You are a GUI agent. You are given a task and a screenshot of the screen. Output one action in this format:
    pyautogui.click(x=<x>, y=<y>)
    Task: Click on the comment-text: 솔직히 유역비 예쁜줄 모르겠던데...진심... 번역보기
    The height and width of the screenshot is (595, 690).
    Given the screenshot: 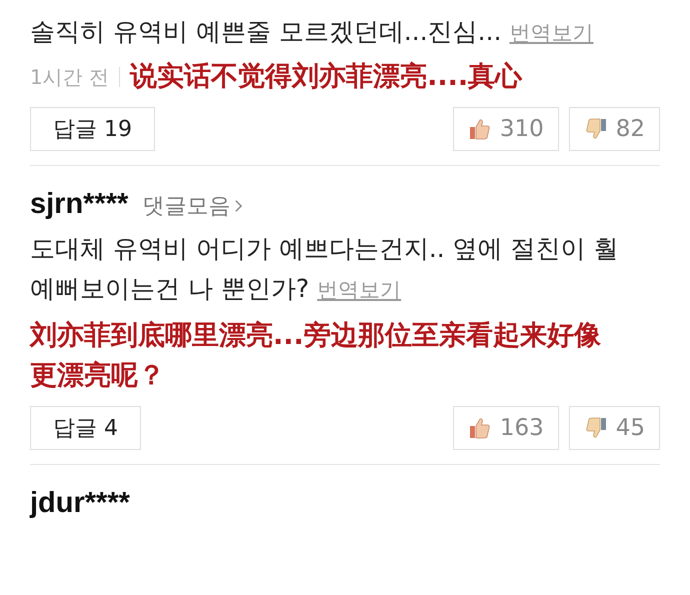 What is the action you would take?
    pyautogui.click(x=312, y=32)
    